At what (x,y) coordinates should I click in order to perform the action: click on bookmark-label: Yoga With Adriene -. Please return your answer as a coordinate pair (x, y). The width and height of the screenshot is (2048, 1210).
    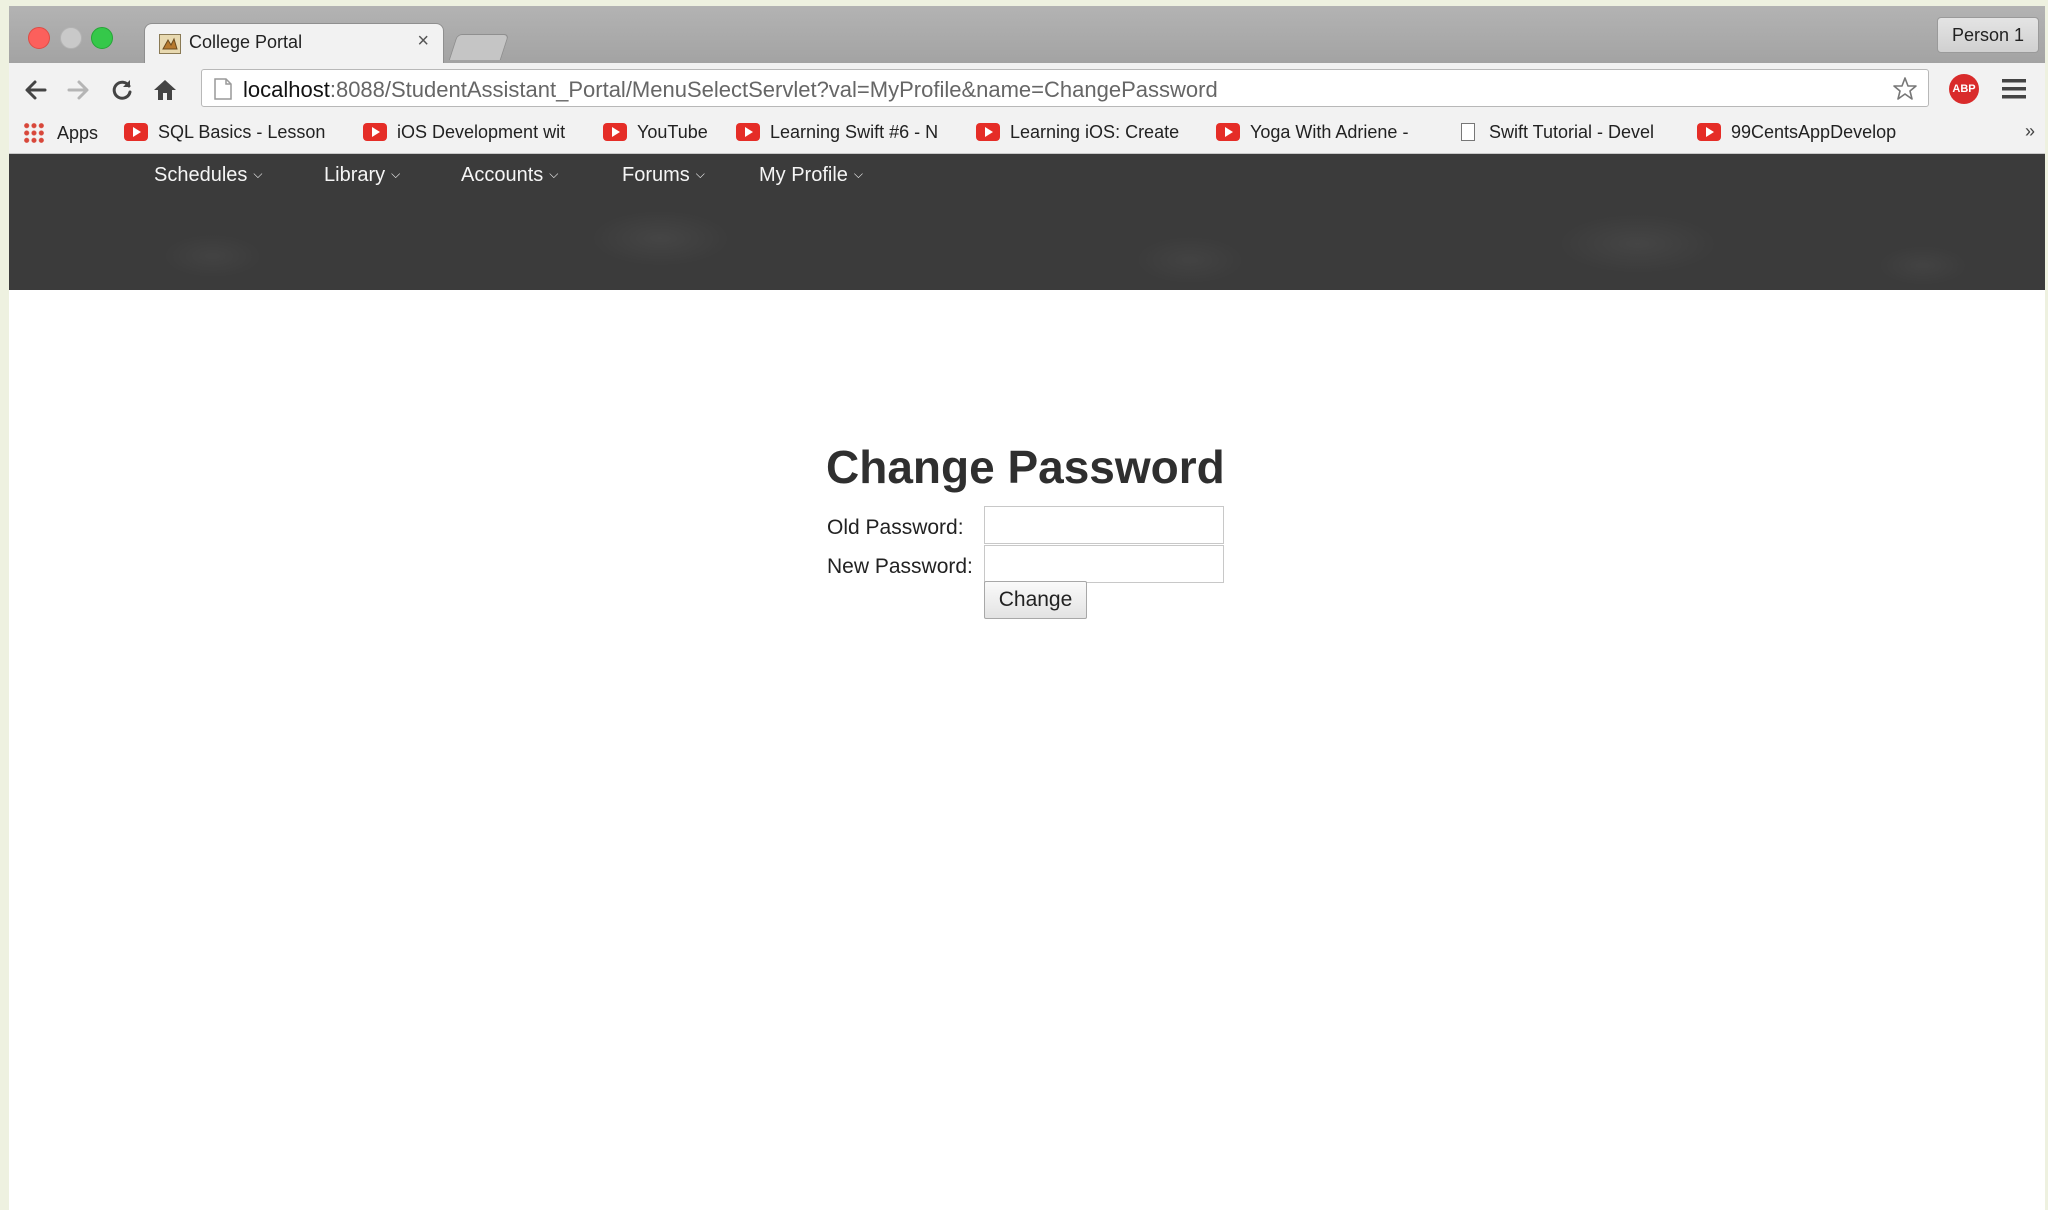
    Looking at the image, I should click on (1329, 132).